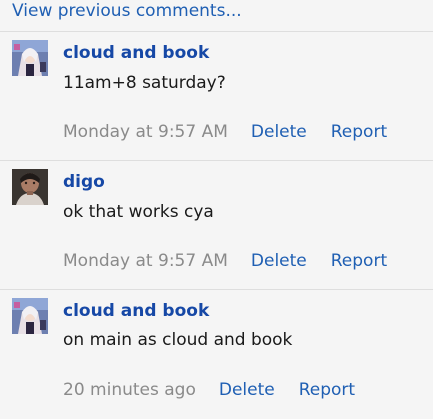  Describe the element at coordinates (84, 182) in the screenshot. I see `comment-author-link: digo` at that location.